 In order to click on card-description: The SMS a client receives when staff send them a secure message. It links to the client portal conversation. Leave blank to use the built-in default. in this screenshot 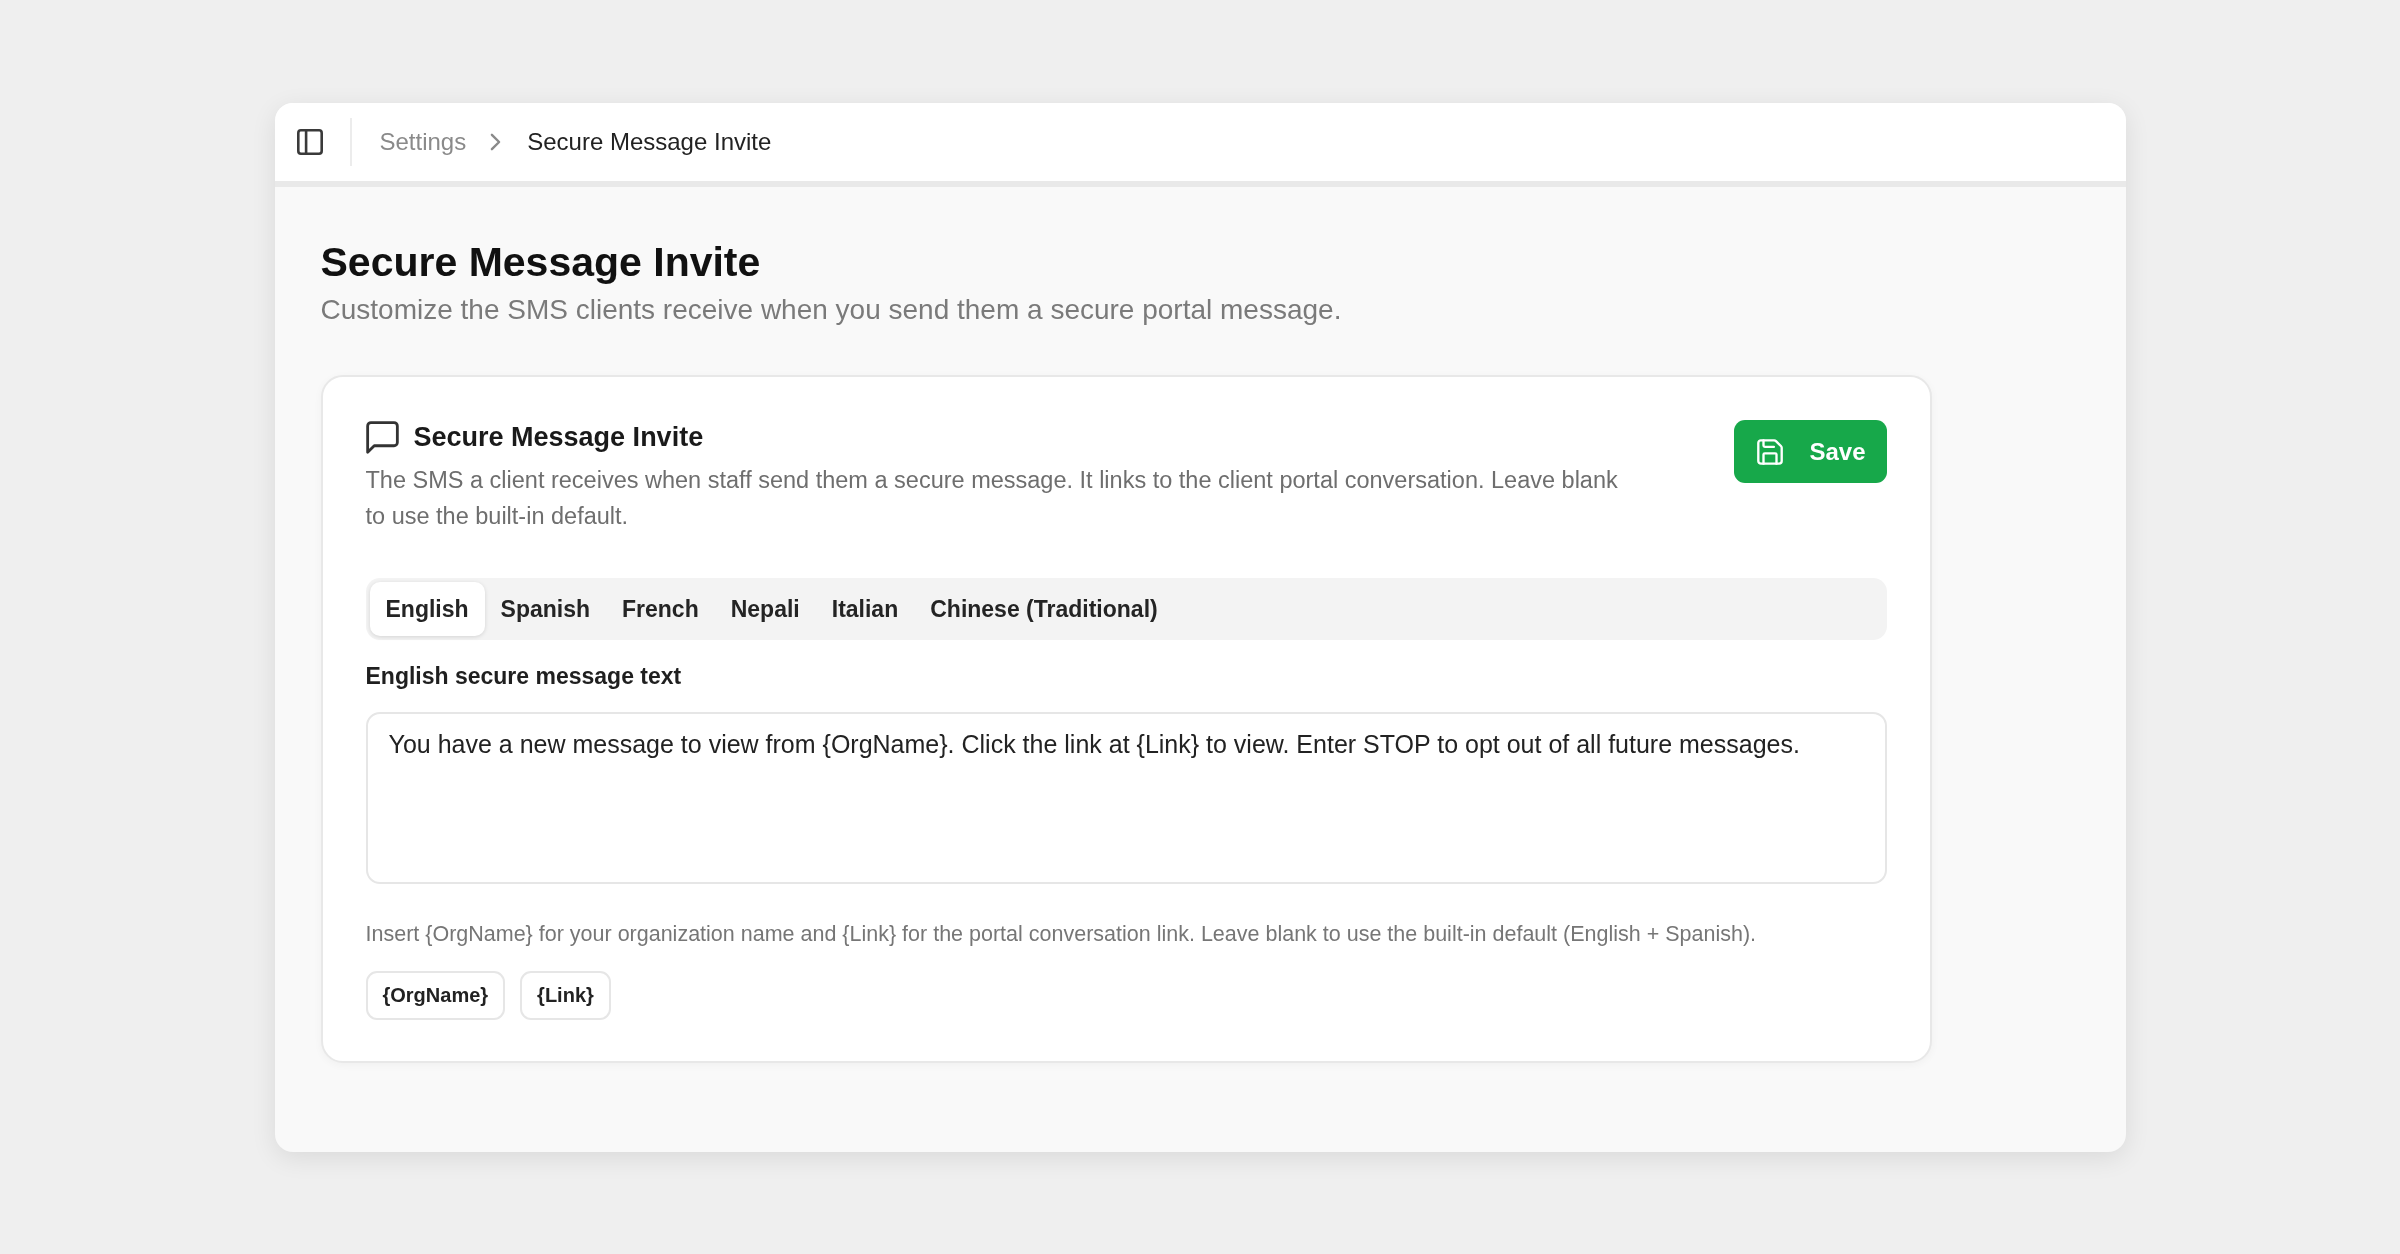, I will do `click(992, 498)`.